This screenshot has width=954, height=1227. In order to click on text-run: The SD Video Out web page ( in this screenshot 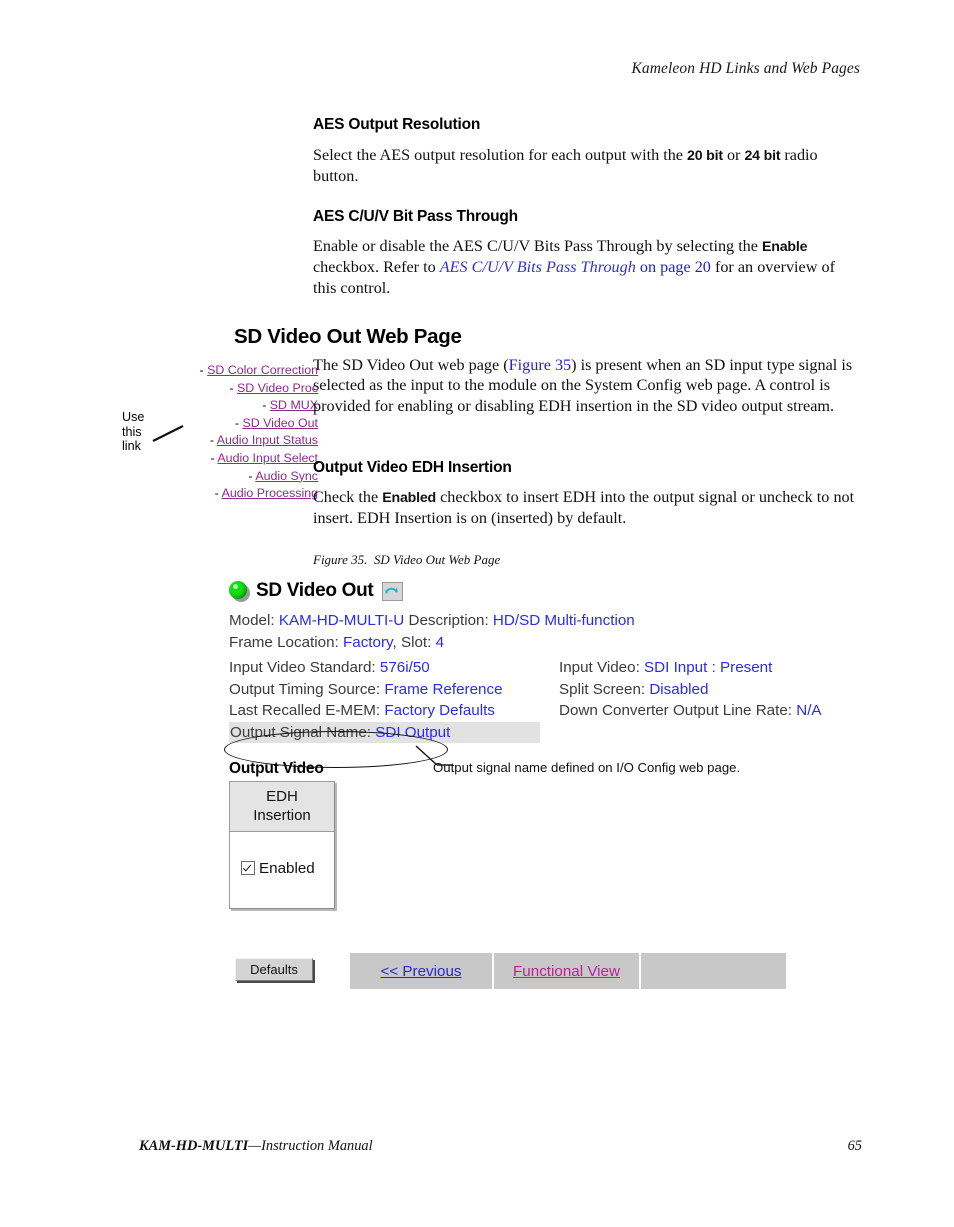, I will do `click(411, 365)`.